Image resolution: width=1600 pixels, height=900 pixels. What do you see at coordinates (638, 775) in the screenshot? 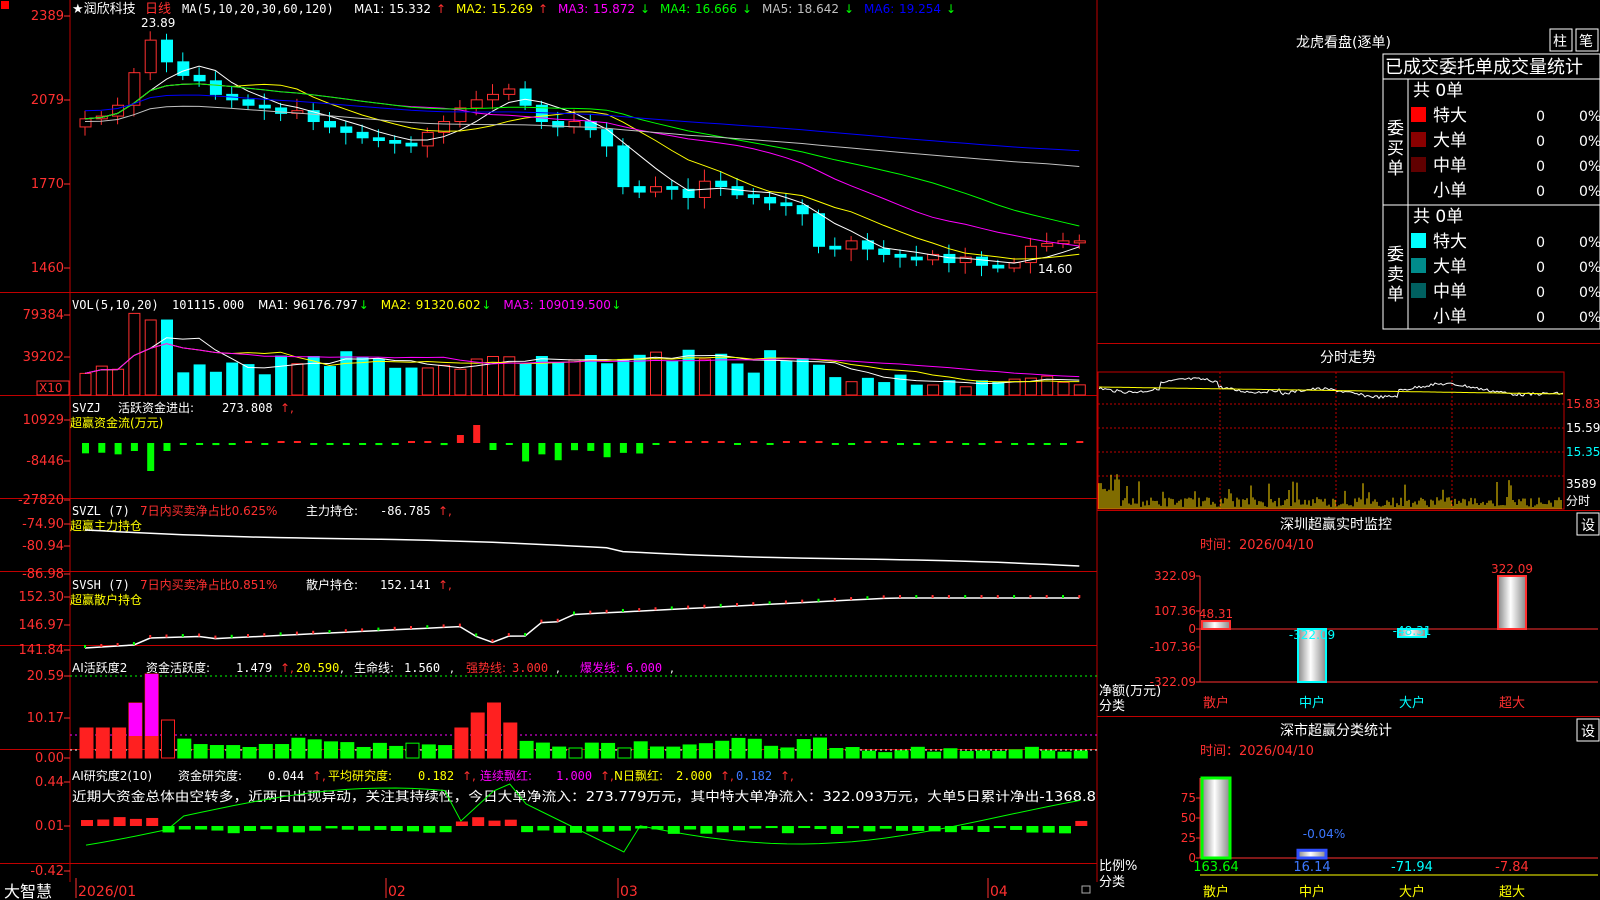
I see `ai2-nred-label: N日飘红:` at bounding box center [638, 775].